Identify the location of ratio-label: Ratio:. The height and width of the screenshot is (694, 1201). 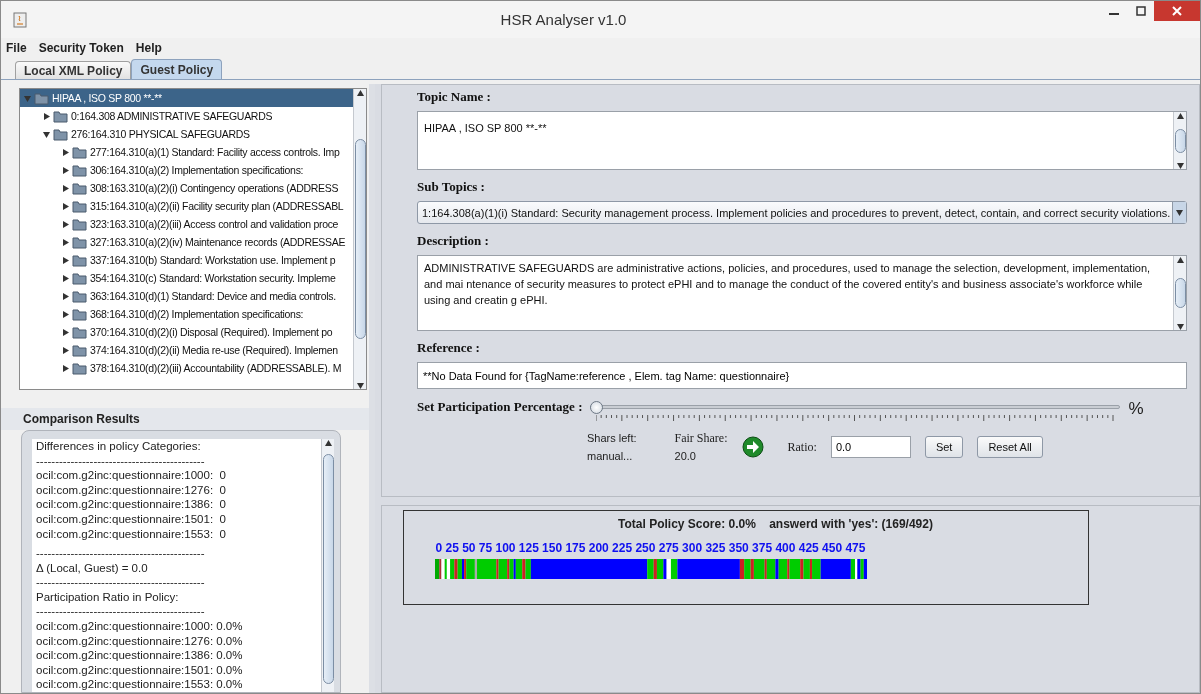
(802, 447).